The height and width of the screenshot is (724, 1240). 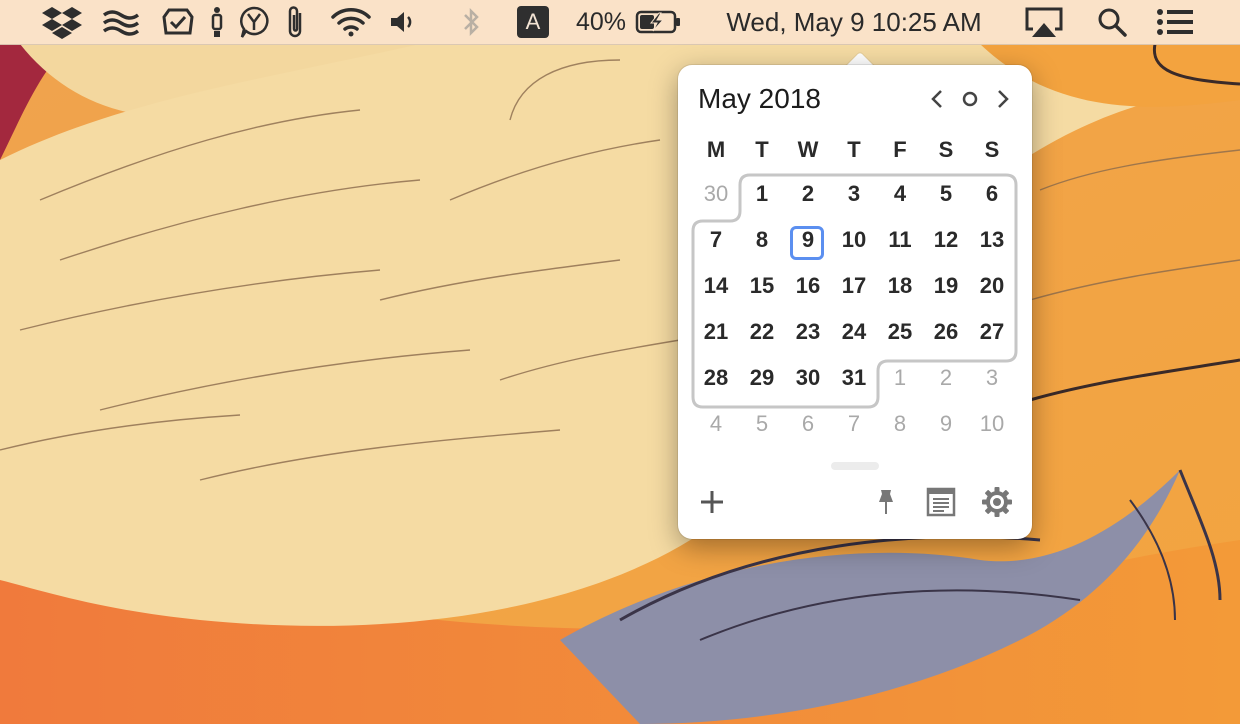 What do you see at coordinates (900, 240) in the screenshot?
I see `calendar-day: 11` at bounding box center [900, 240].